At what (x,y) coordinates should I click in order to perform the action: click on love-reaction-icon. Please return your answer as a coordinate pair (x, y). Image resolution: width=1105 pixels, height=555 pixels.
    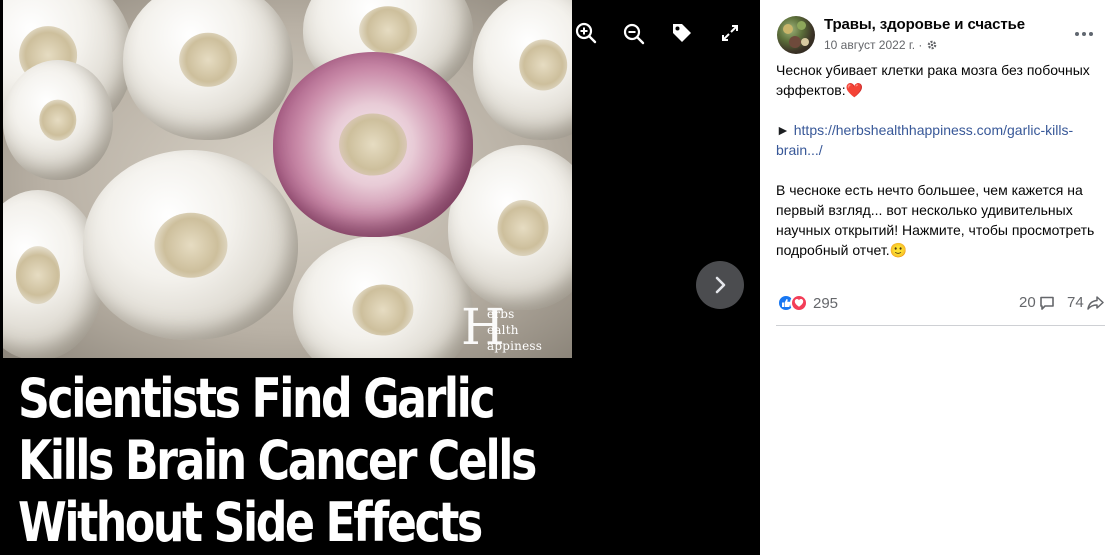
    Looking at the image, I should click on (799, 303).